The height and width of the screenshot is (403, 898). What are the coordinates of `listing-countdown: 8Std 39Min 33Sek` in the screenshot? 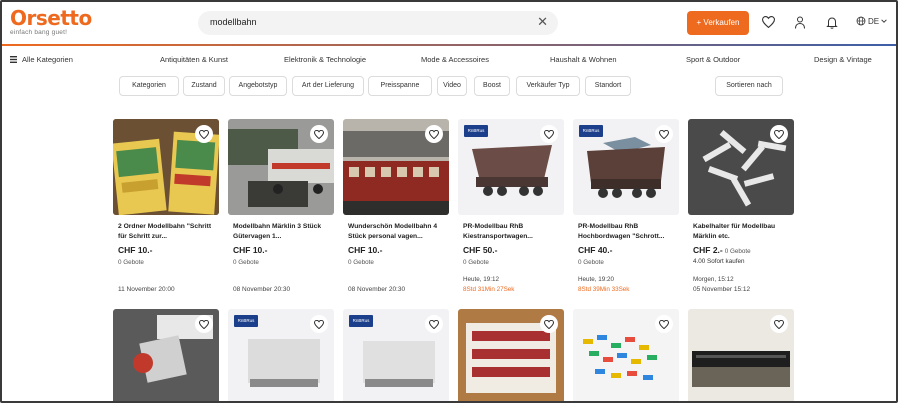 It's located at (604, 289).